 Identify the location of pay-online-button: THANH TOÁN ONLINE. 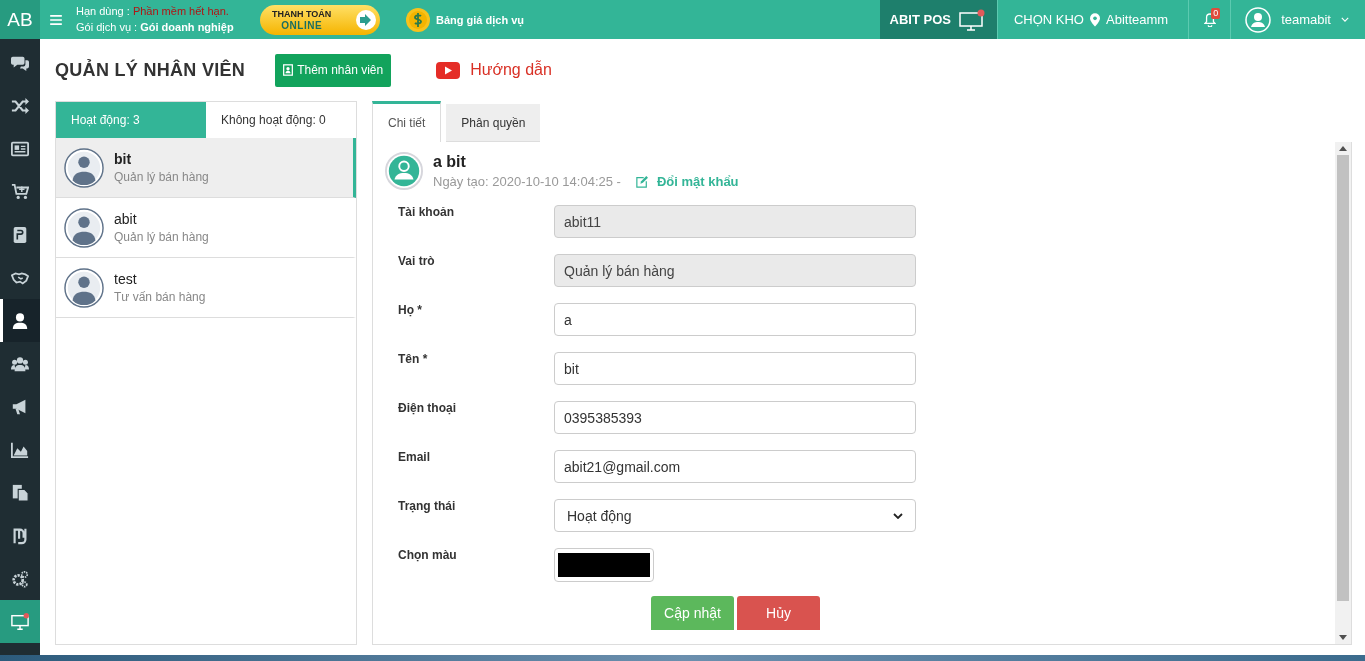
(320, 19).